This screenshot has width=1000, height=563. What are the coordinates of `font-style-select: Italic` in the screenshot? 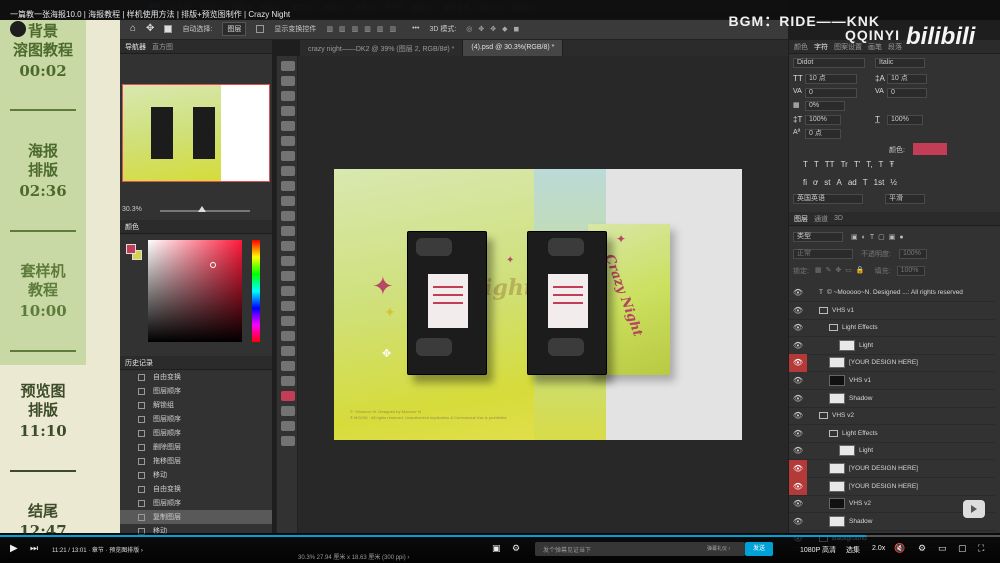 It's located at (900, 63).